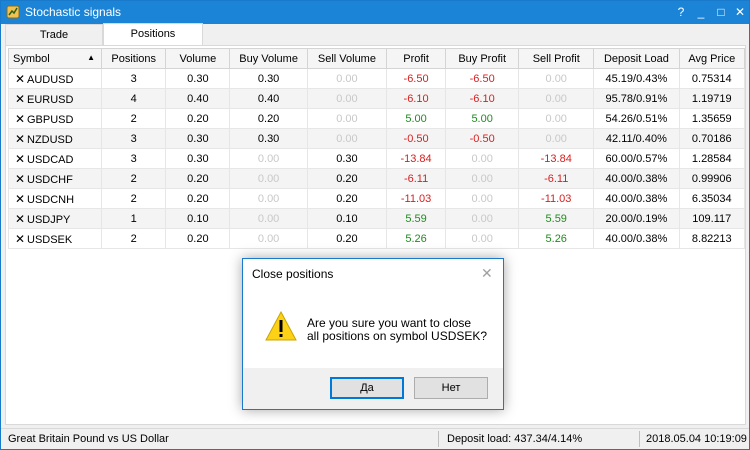 Image resolution: width=750 pixels, height=450 pixels. What do you see at coordinates (198, 58) in the screenshot?
I see `column-header-volume: Volume` at bounding box center [198, 58].